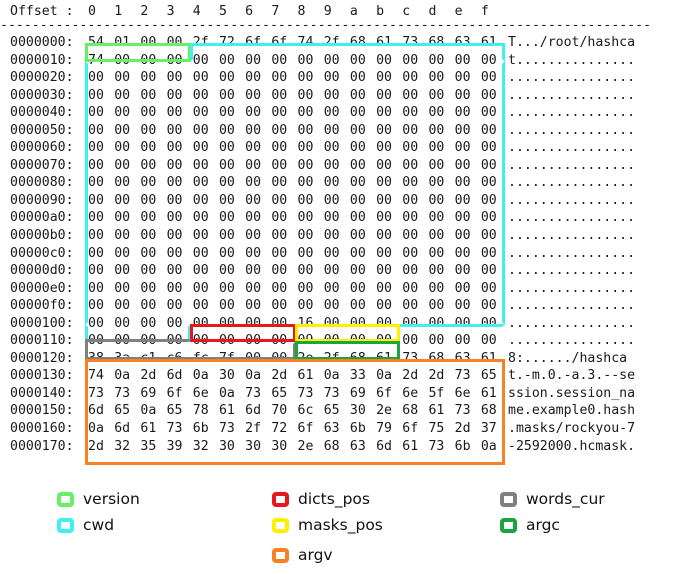  Describe the element at coordinates (65, 526) in the screenshot. I see `legend-swatch-cwd` at that location.